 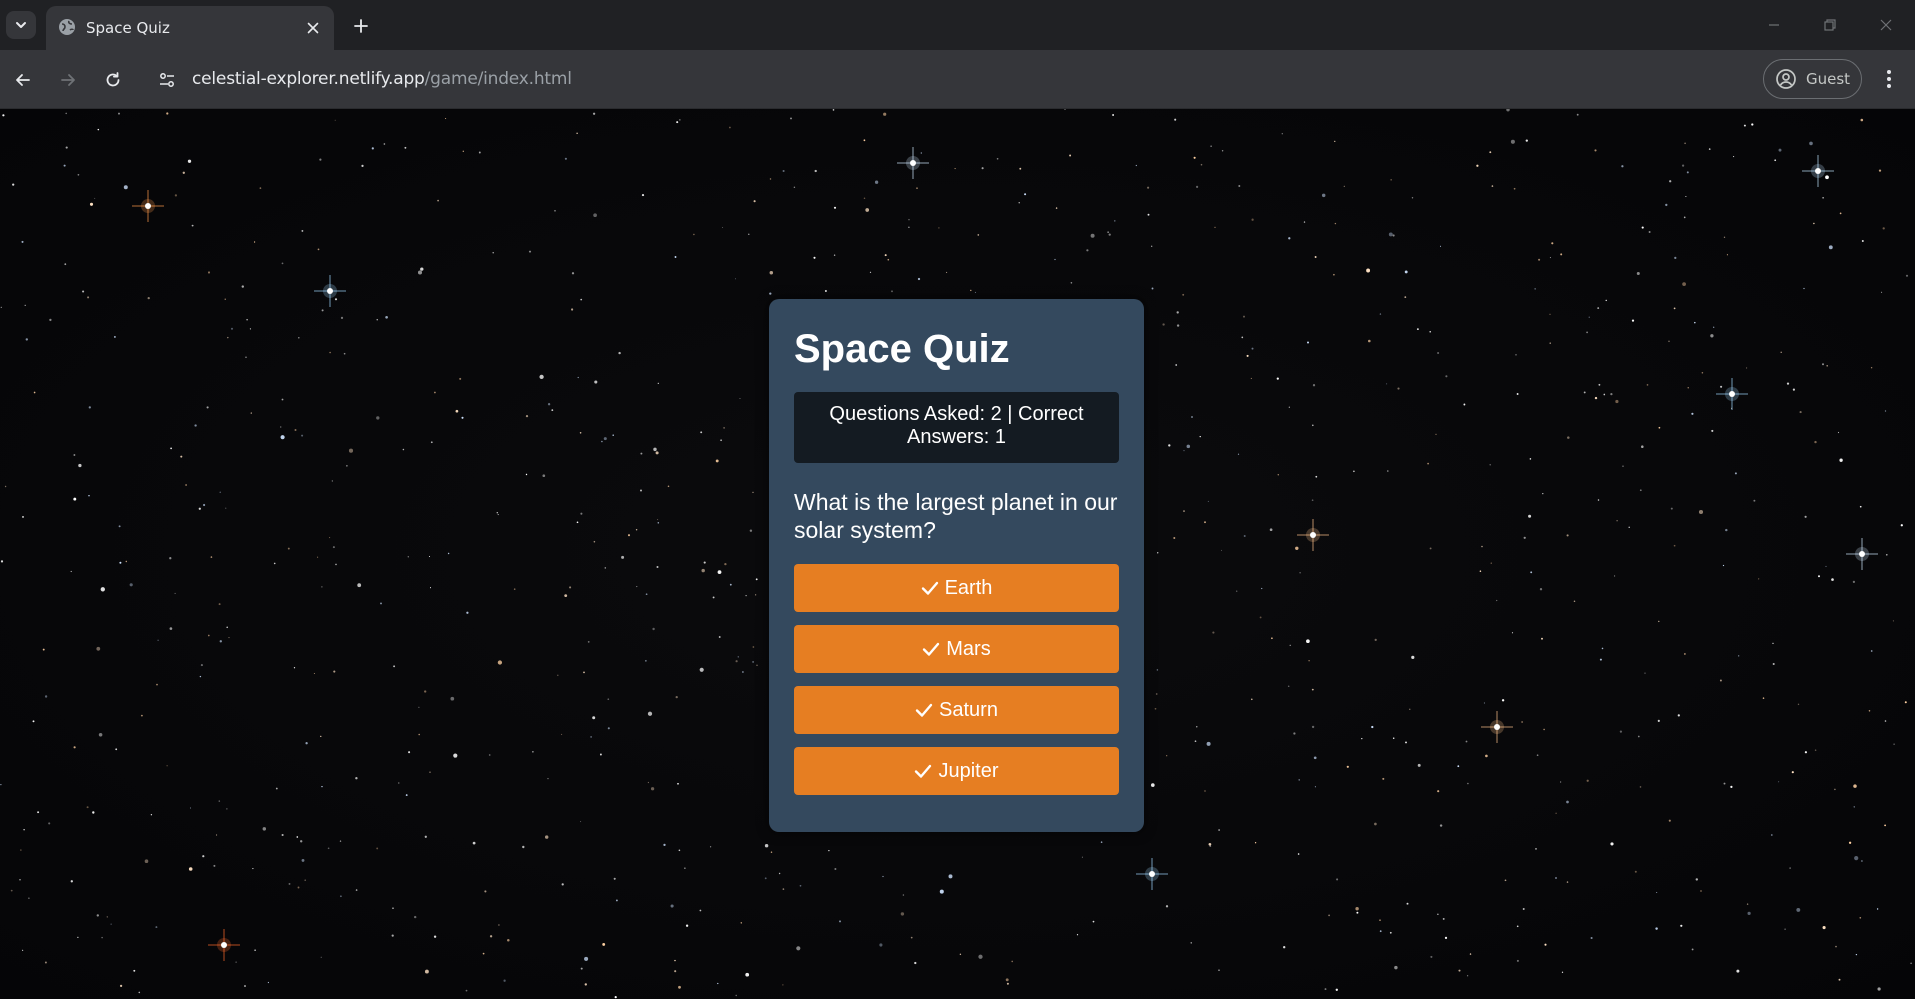 What do you see at coordinates (968, 648) in the screenshot?
I see `answer-label: Mars` at bounding box center [968, 648].